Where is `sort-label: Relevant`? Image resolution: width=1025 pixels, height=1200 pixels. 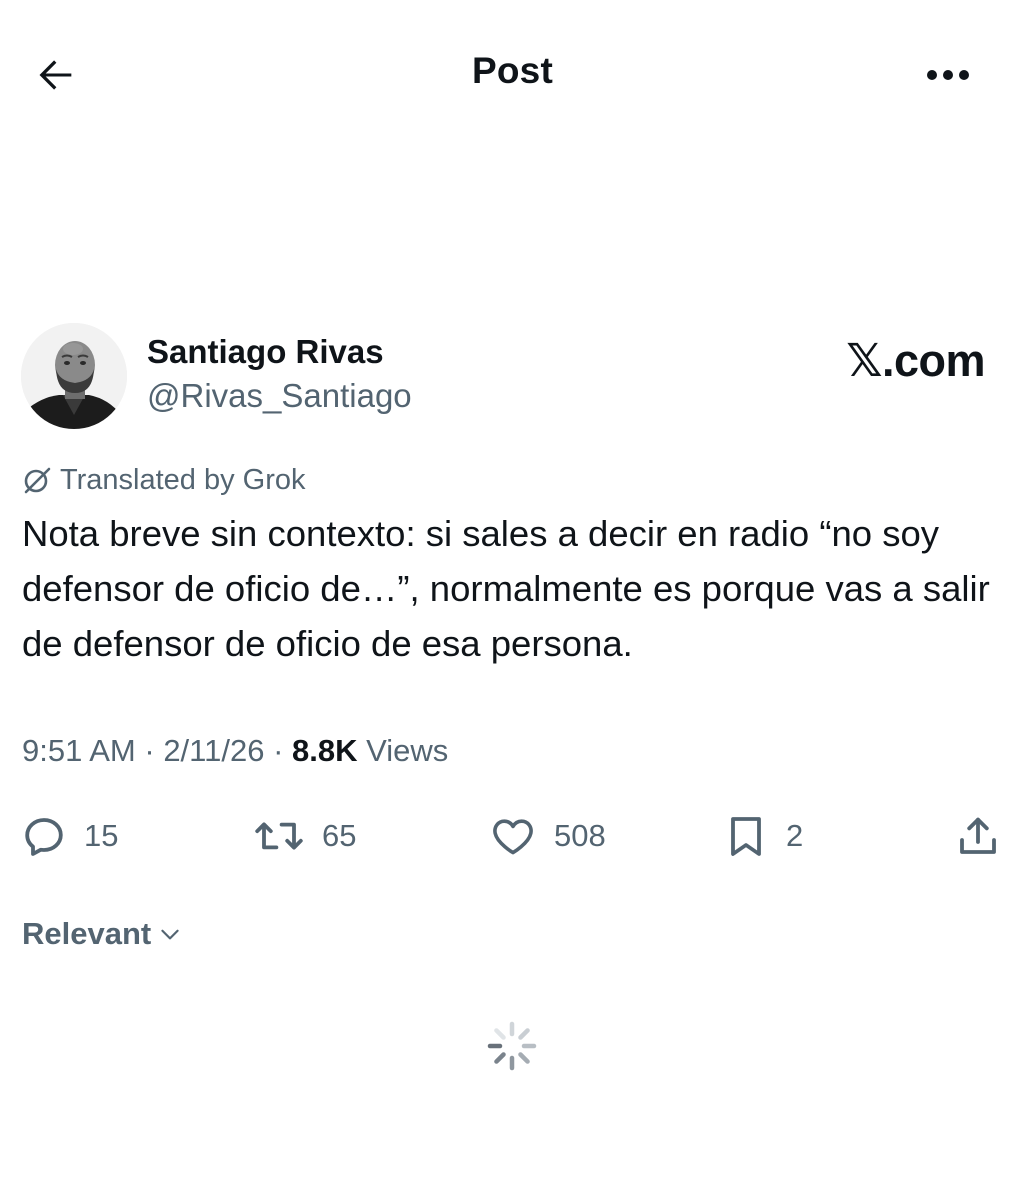
sort-label: Relevant is located at coordinates (87, 933).